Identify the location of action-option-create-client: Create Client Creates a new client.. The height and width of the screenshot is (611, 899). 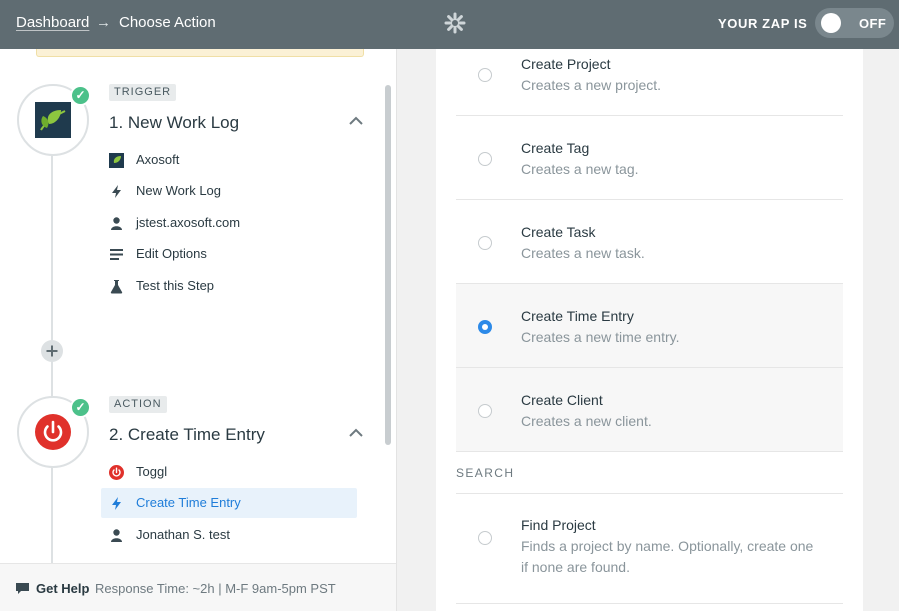
(649, 410).